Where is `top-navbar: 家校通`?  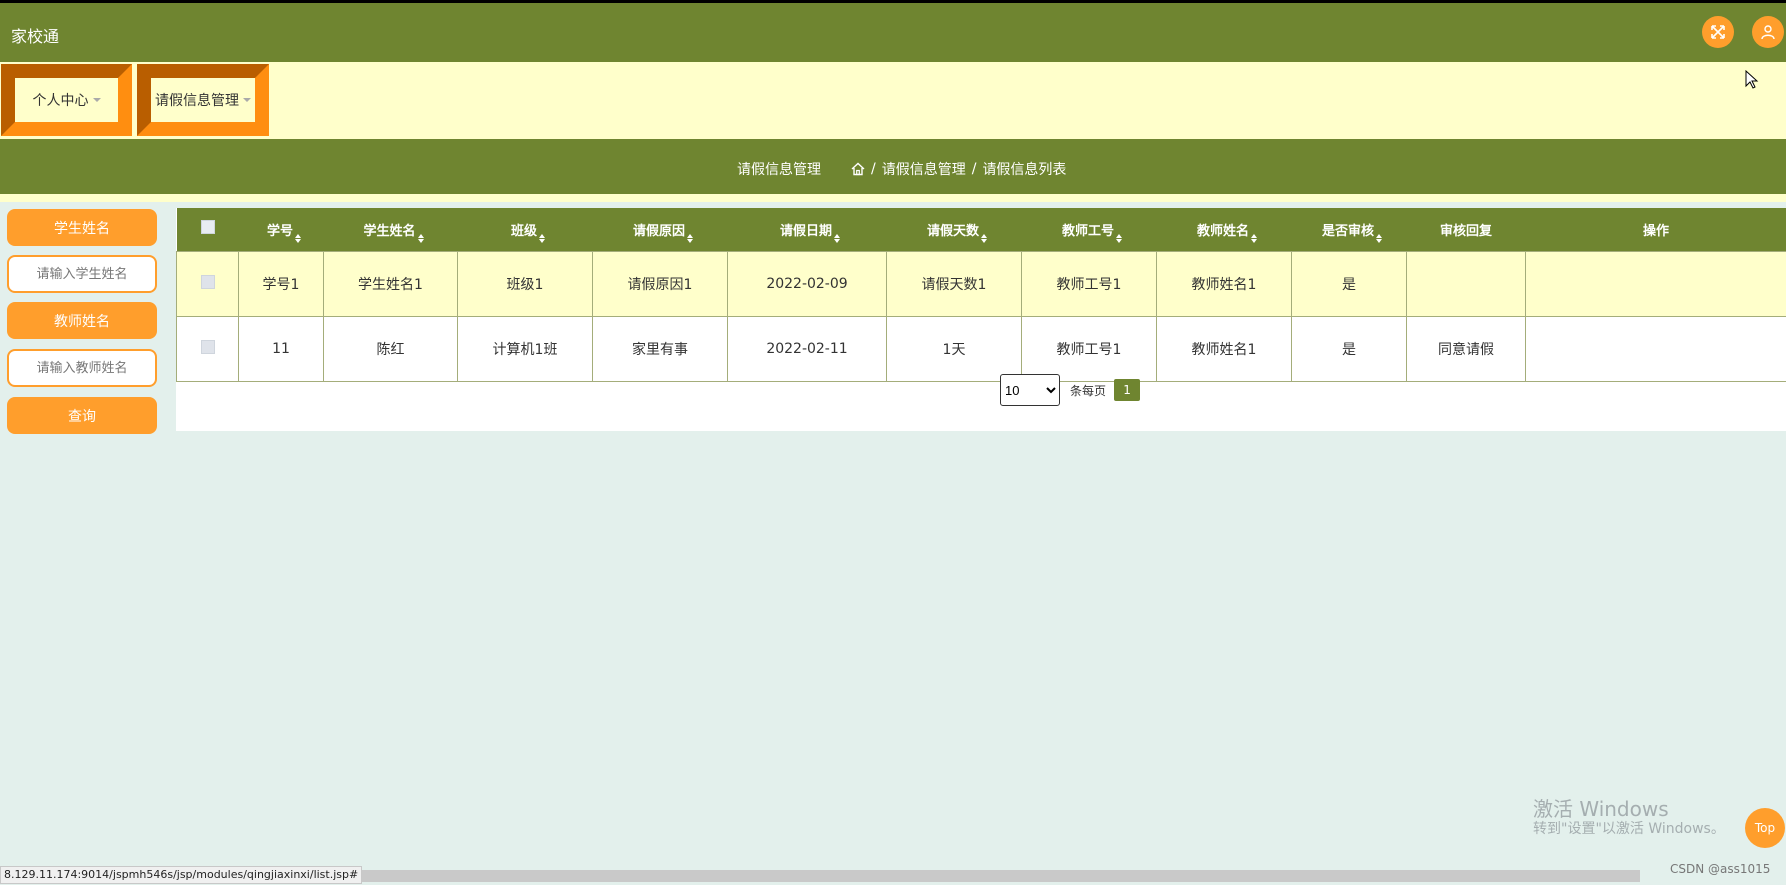 top-navbar: 家校通 is located at coordinates (893, 31).